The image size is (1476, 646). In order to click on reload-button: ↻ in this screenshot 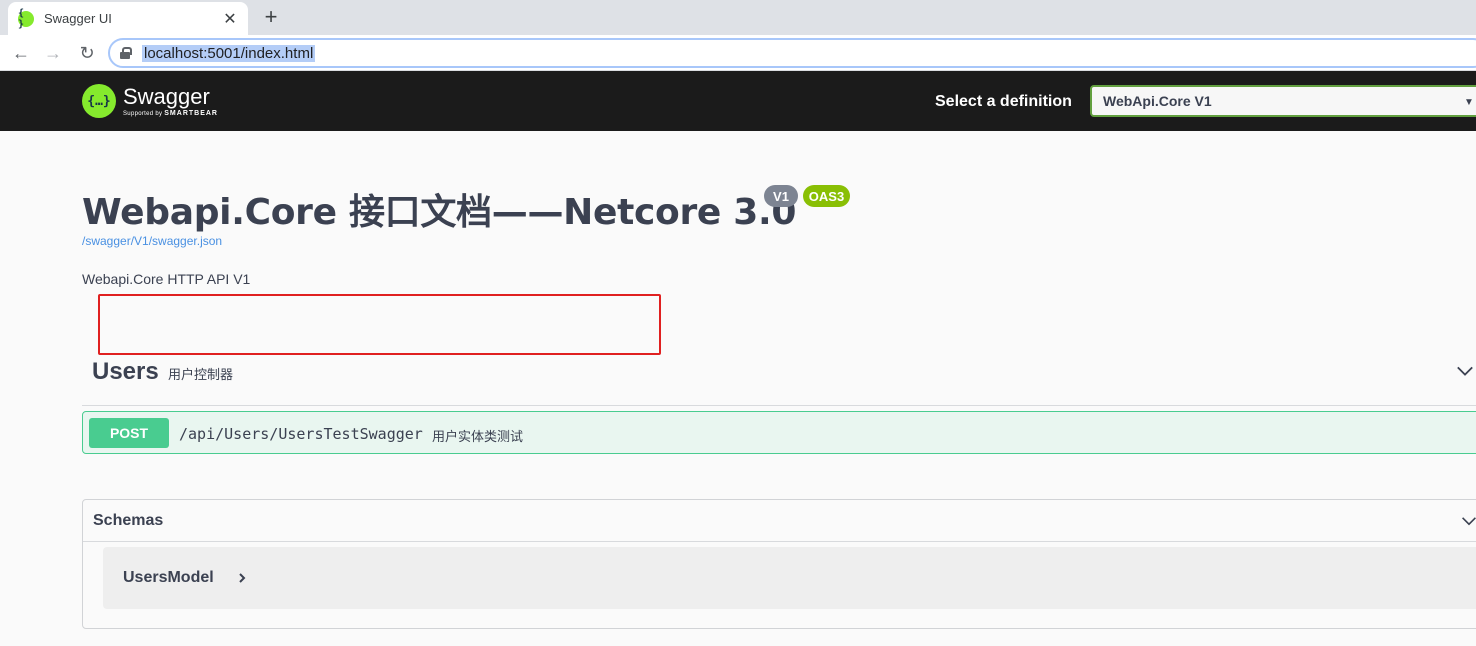, I will do `click(87, 53)`.